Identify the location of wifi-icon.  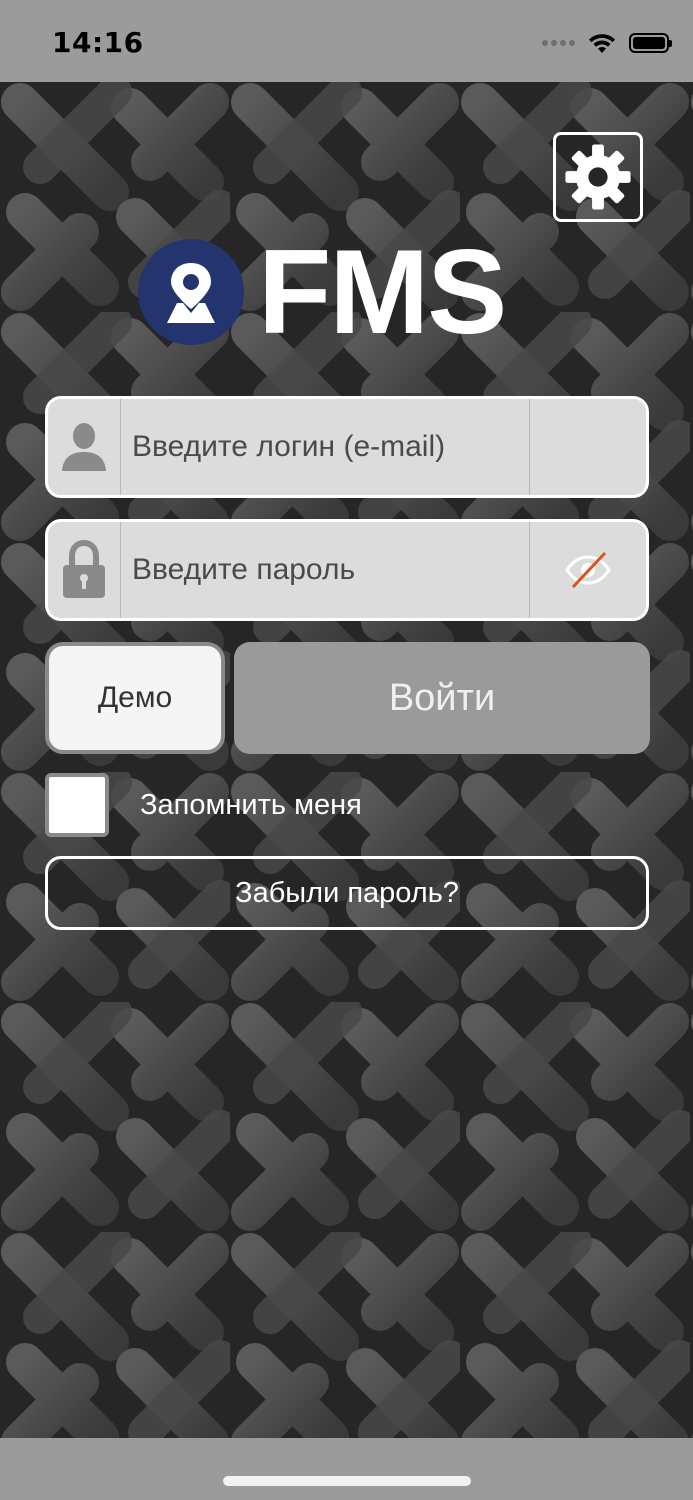
(602, 43).